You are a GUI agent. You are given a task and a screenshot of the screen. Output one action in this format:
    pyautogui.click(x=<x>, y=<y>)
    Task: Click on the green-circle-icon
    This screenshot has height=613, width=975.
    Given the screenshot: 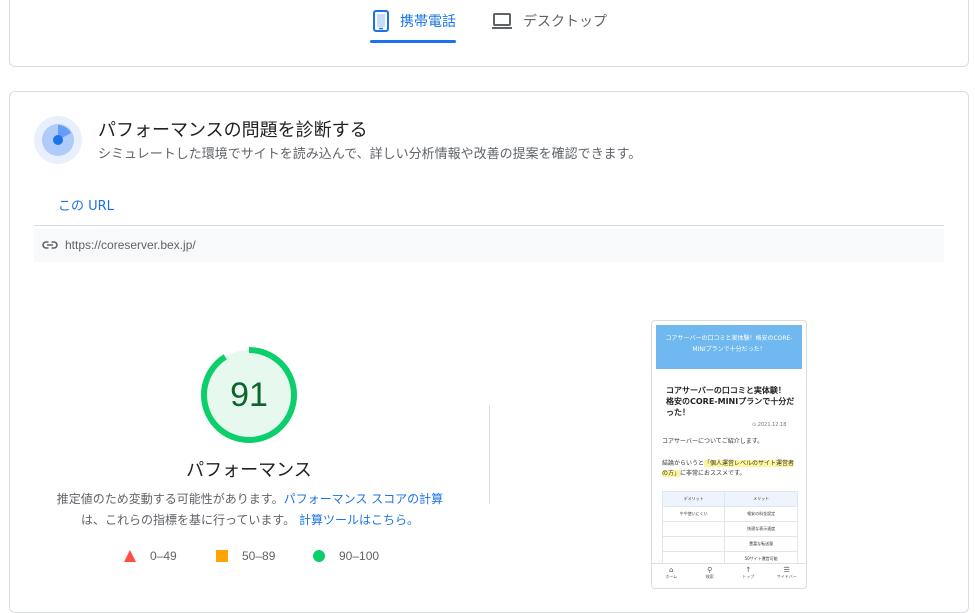 What is the action you would take?
    pyautogui.click(x=319, y=556)
    